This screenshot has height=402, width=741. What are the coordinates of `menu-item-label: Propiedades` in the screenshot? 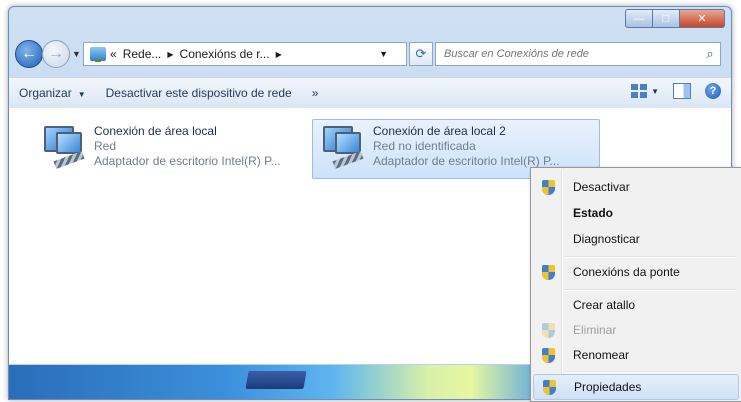 It's located at (608, 387).